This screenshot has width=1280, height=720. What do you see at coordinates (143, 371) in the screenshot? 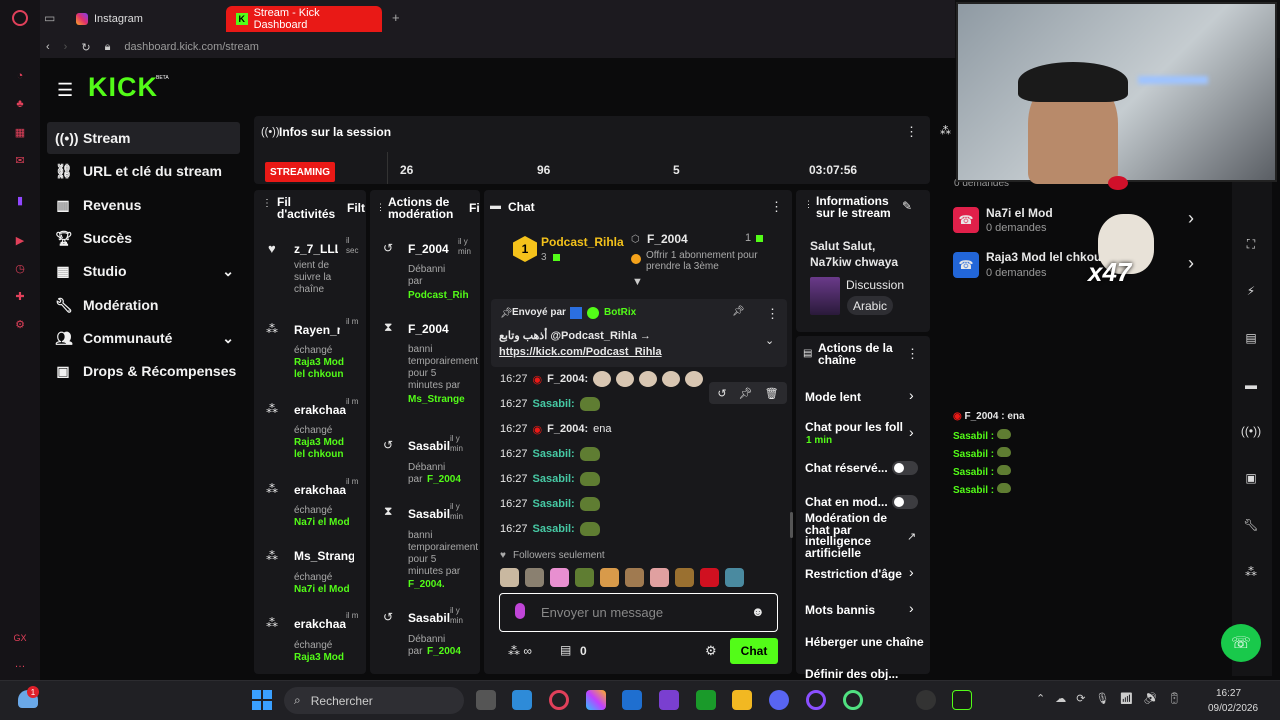
I see `nav-drops: ▣ Drops & Récompenses` at bounding box center [143, 371].